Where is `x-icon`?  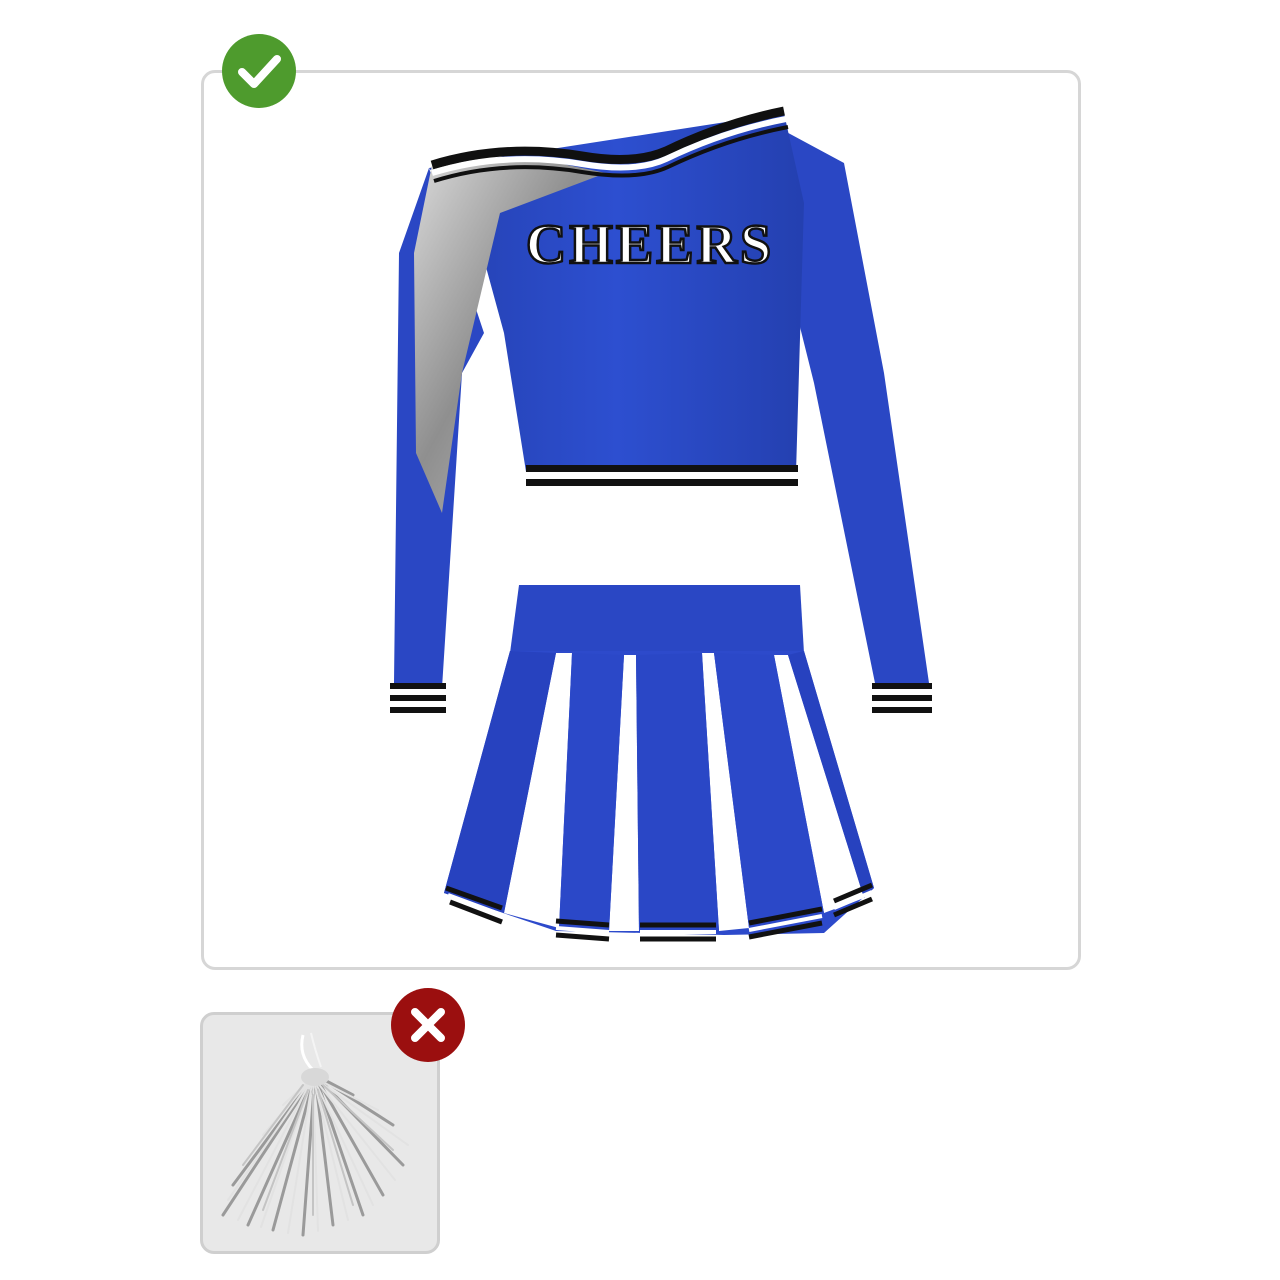
x-icon is located at coordinates (428, 1025).